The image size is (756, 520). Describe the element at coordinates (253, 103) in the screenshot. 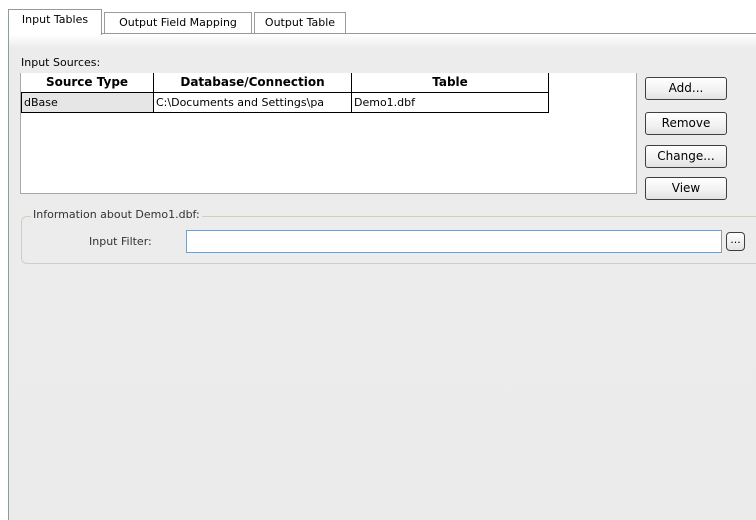

I see `cell-database-connection: C:\Documents and Settings\pa` at that location.